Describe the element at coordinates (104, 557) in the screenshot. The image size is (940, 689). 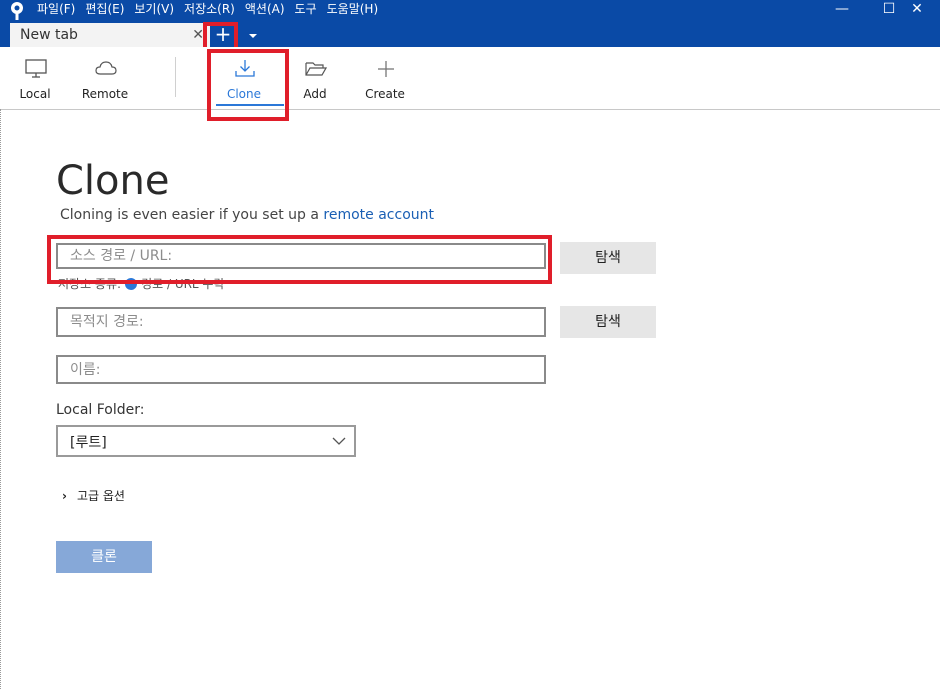
I see `clone-button: 클론` at that location.